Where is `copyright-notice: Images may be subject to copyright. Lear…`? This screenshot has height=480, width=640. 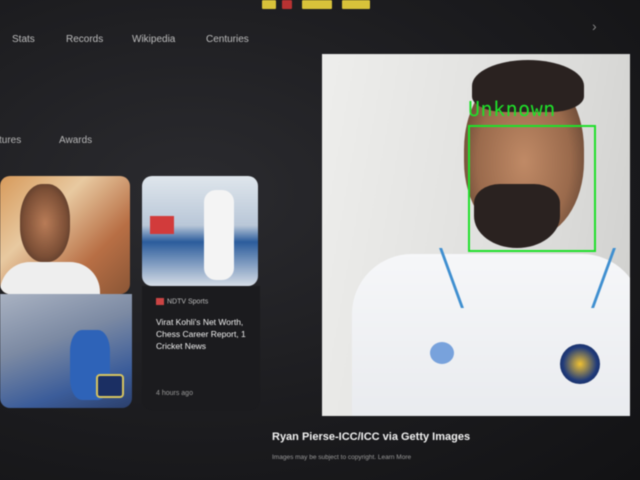 copyright-notice: Images may be subject to copyright. Lear… is located at coordinates (341, 457).